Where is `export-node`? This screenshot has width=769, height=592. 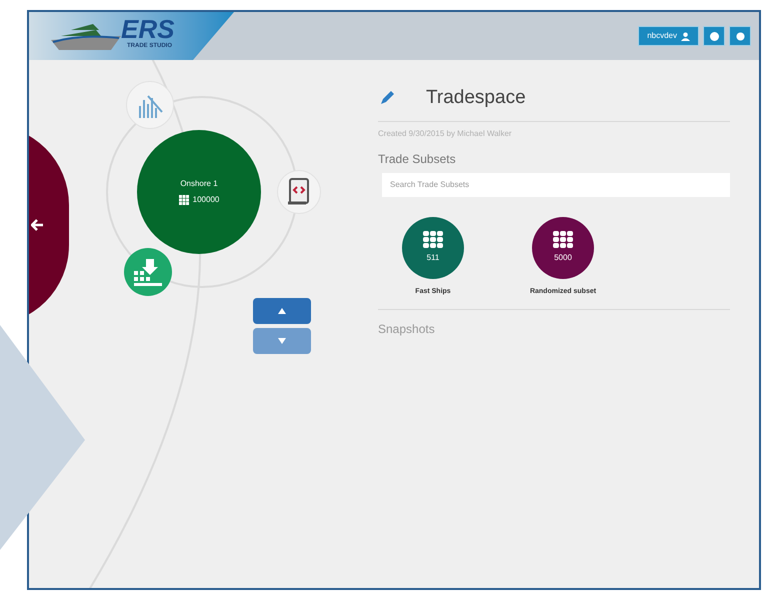
export-node is located at coordinates (148, 272).